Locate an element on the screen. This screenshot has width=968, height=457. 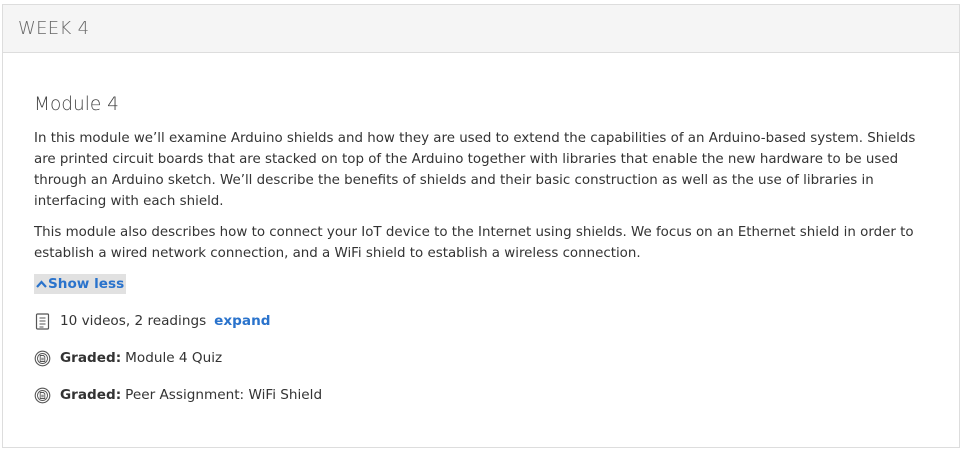
document-icon is located at coordinates (42, 321).